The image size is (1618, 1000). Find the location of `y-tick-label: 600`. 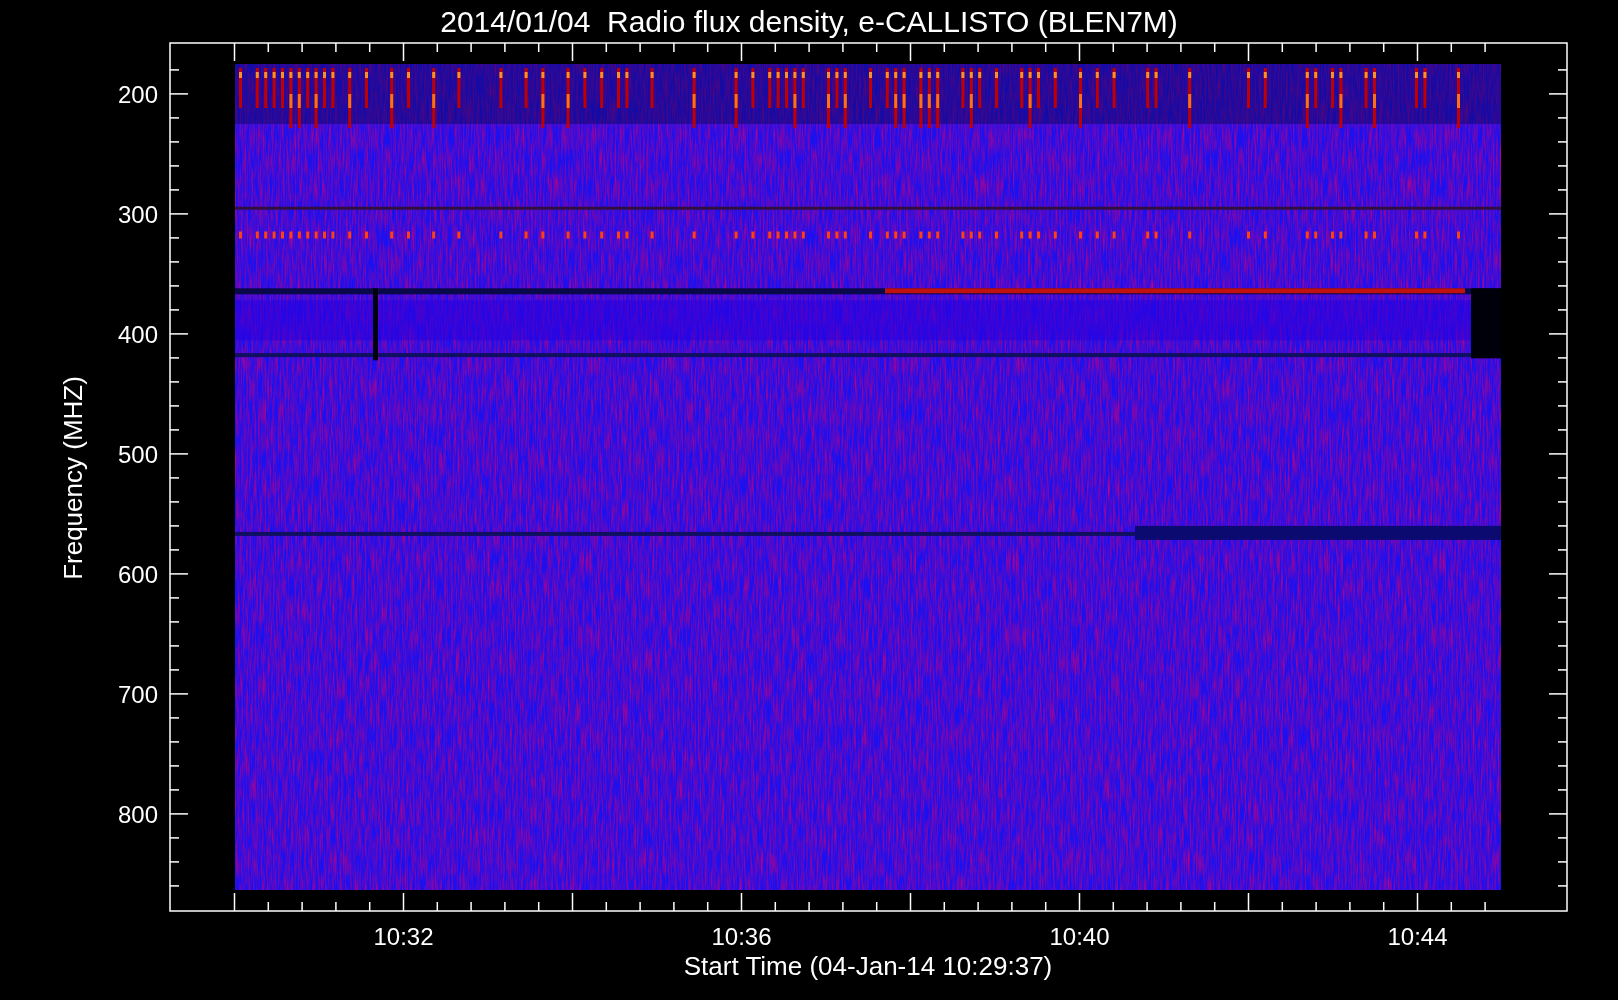

y-tick-label: 600 is located at coordinates (137, 574).